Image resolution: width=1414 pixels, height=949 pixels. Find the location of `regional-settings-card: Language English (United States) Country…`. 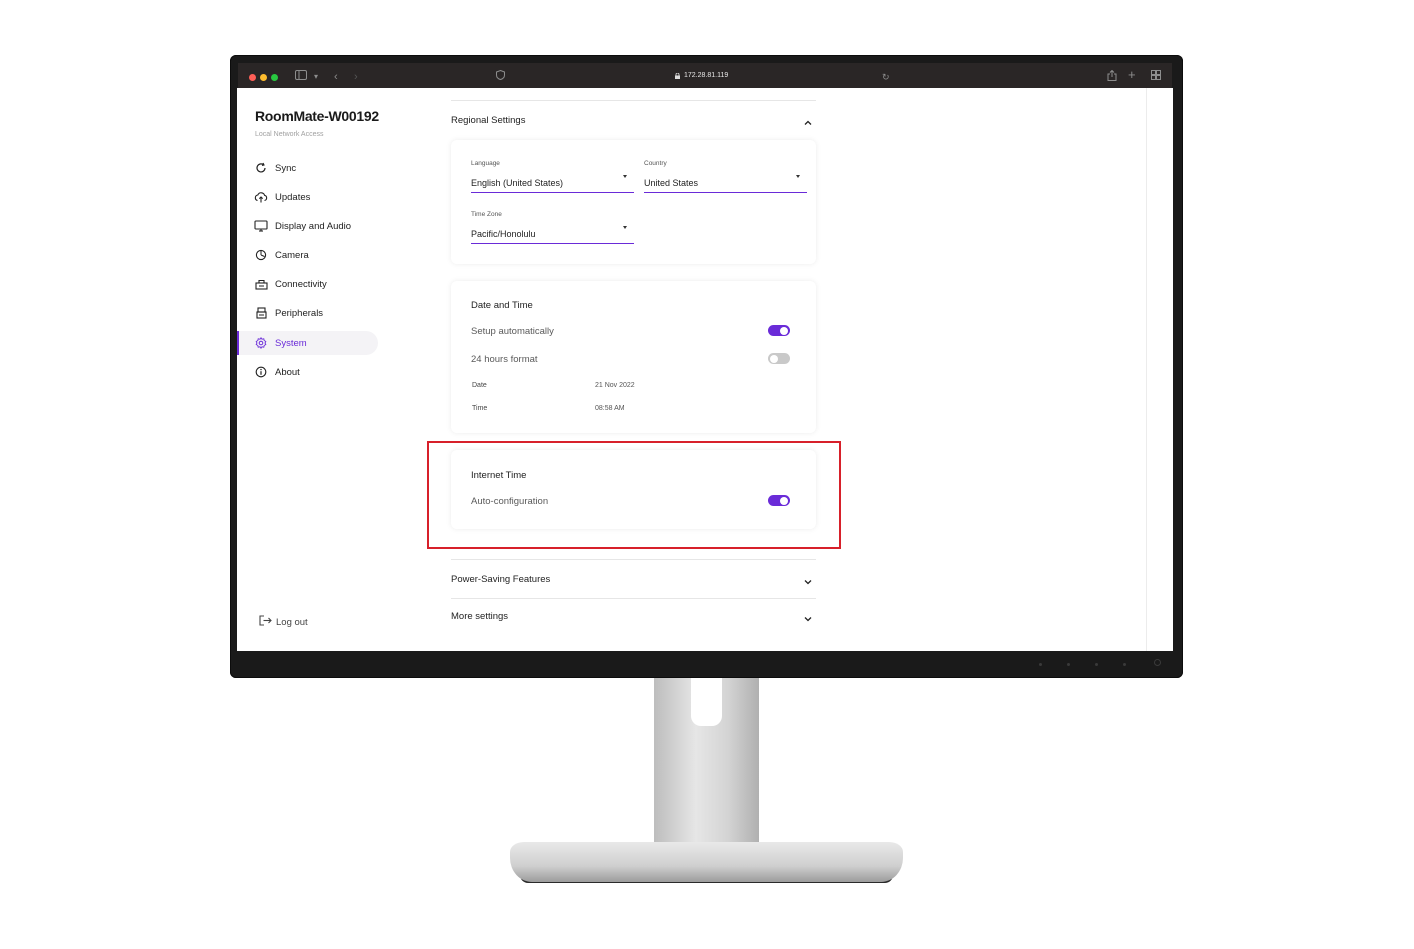

regional-settings-card: Language English (United States) Country… is located at coordinates (633, 202).